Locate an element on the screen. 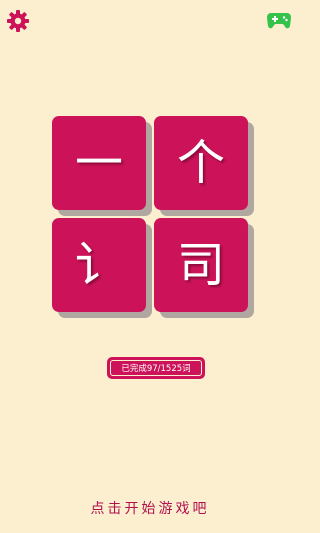  progress-badge: 已完成97/1525词 is located at coordinates (156, 368).